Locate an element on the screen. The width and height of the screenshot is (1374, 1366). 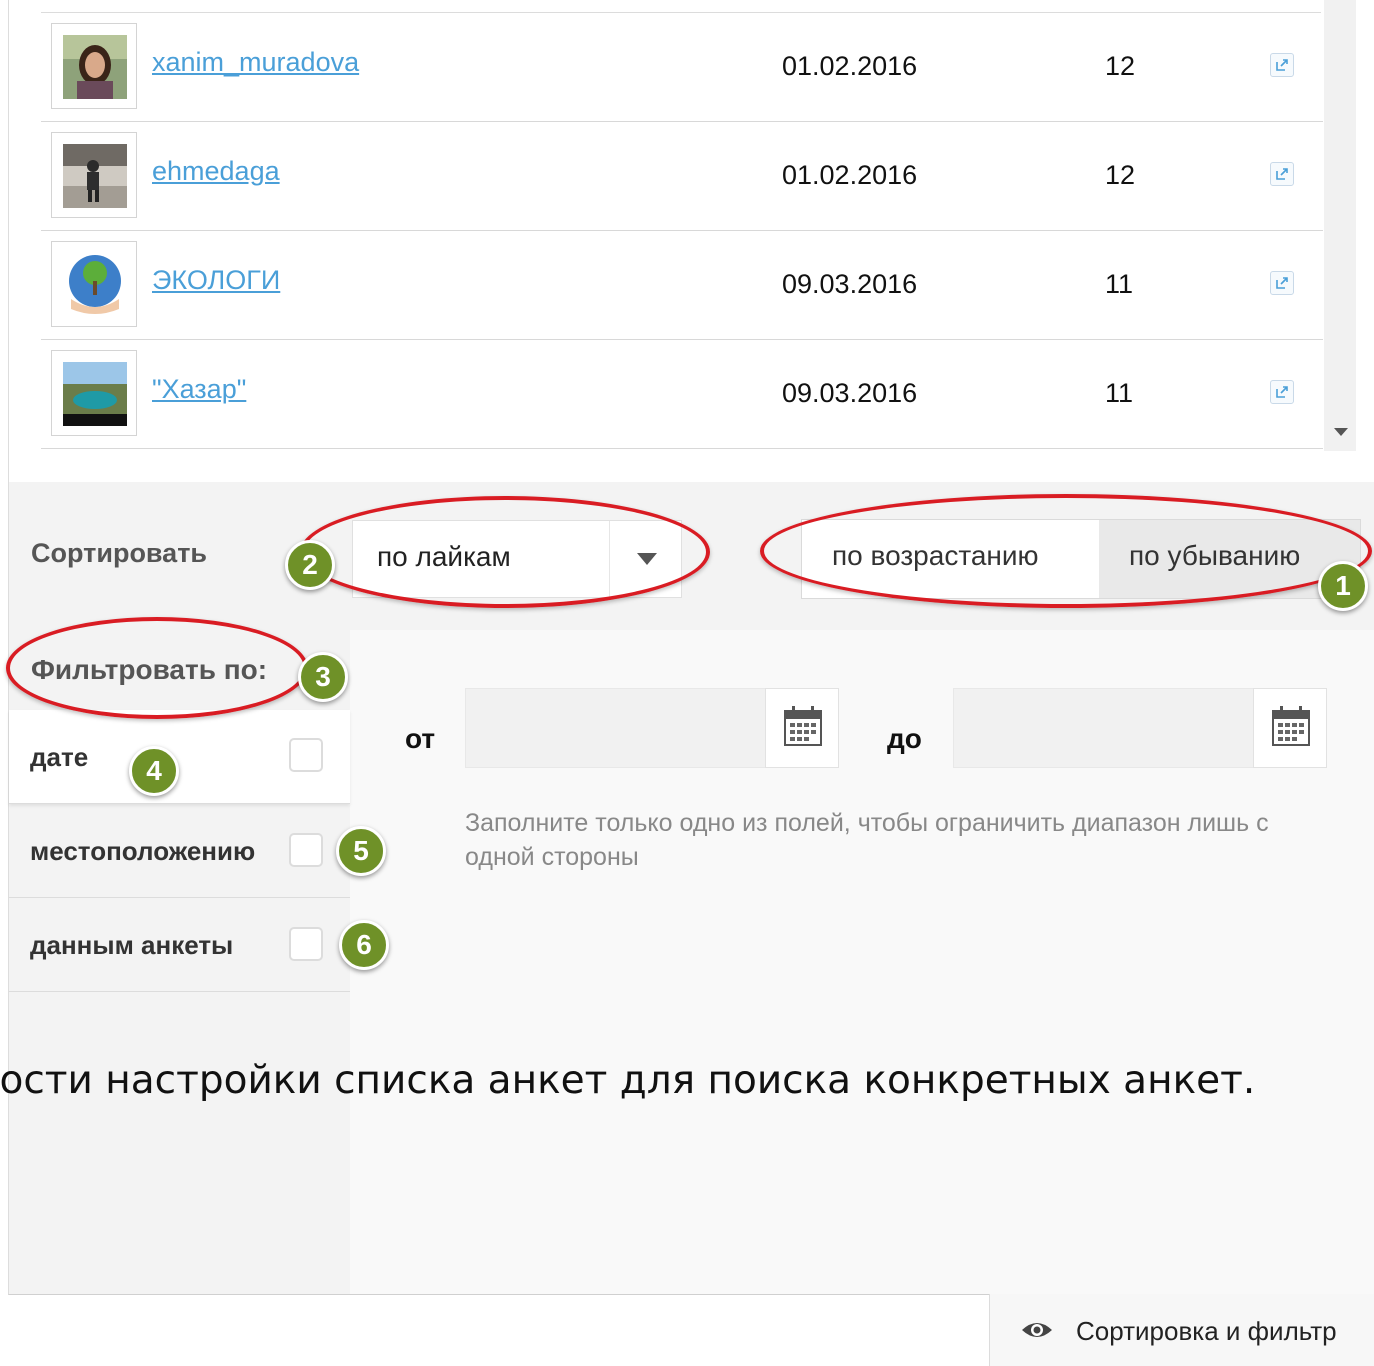
filter-tab-location: местоположению is located at coordinates (179, 851).